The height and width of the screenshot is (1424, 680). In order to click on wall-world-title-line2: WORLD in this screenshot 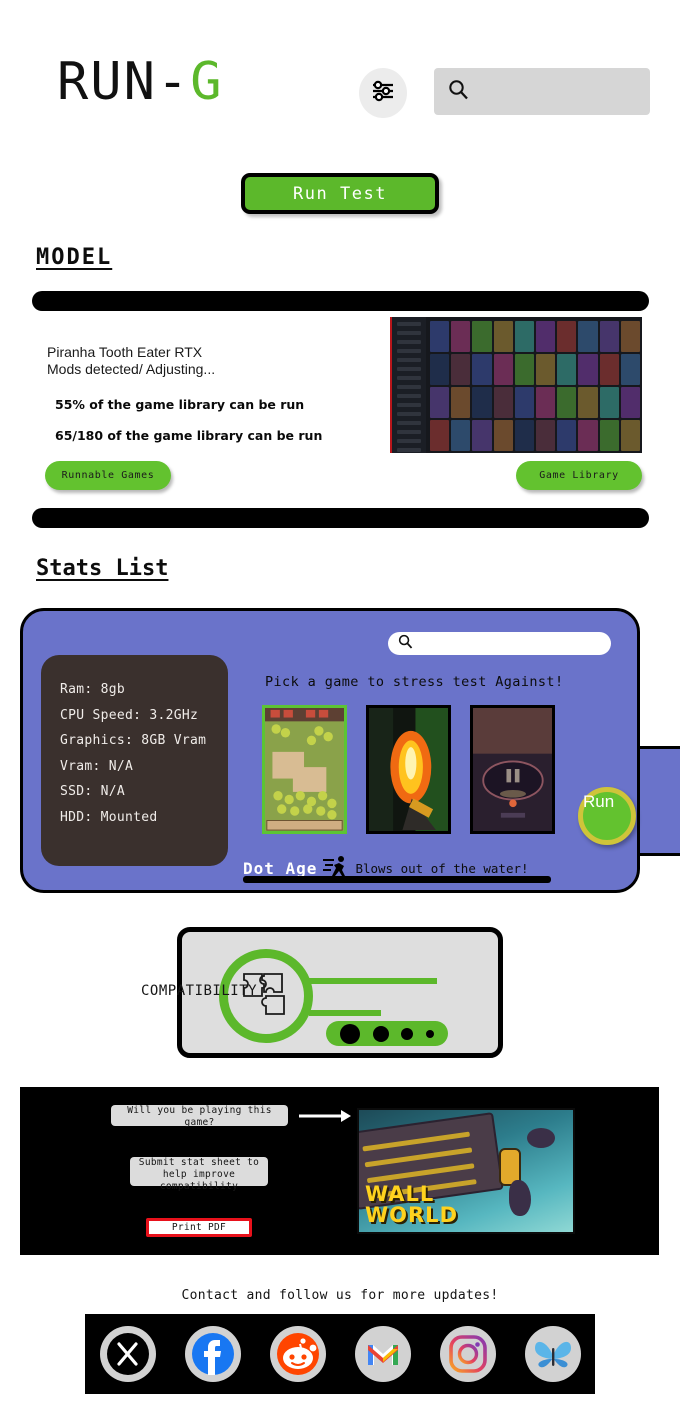, I will do `click(411, 1215)`.